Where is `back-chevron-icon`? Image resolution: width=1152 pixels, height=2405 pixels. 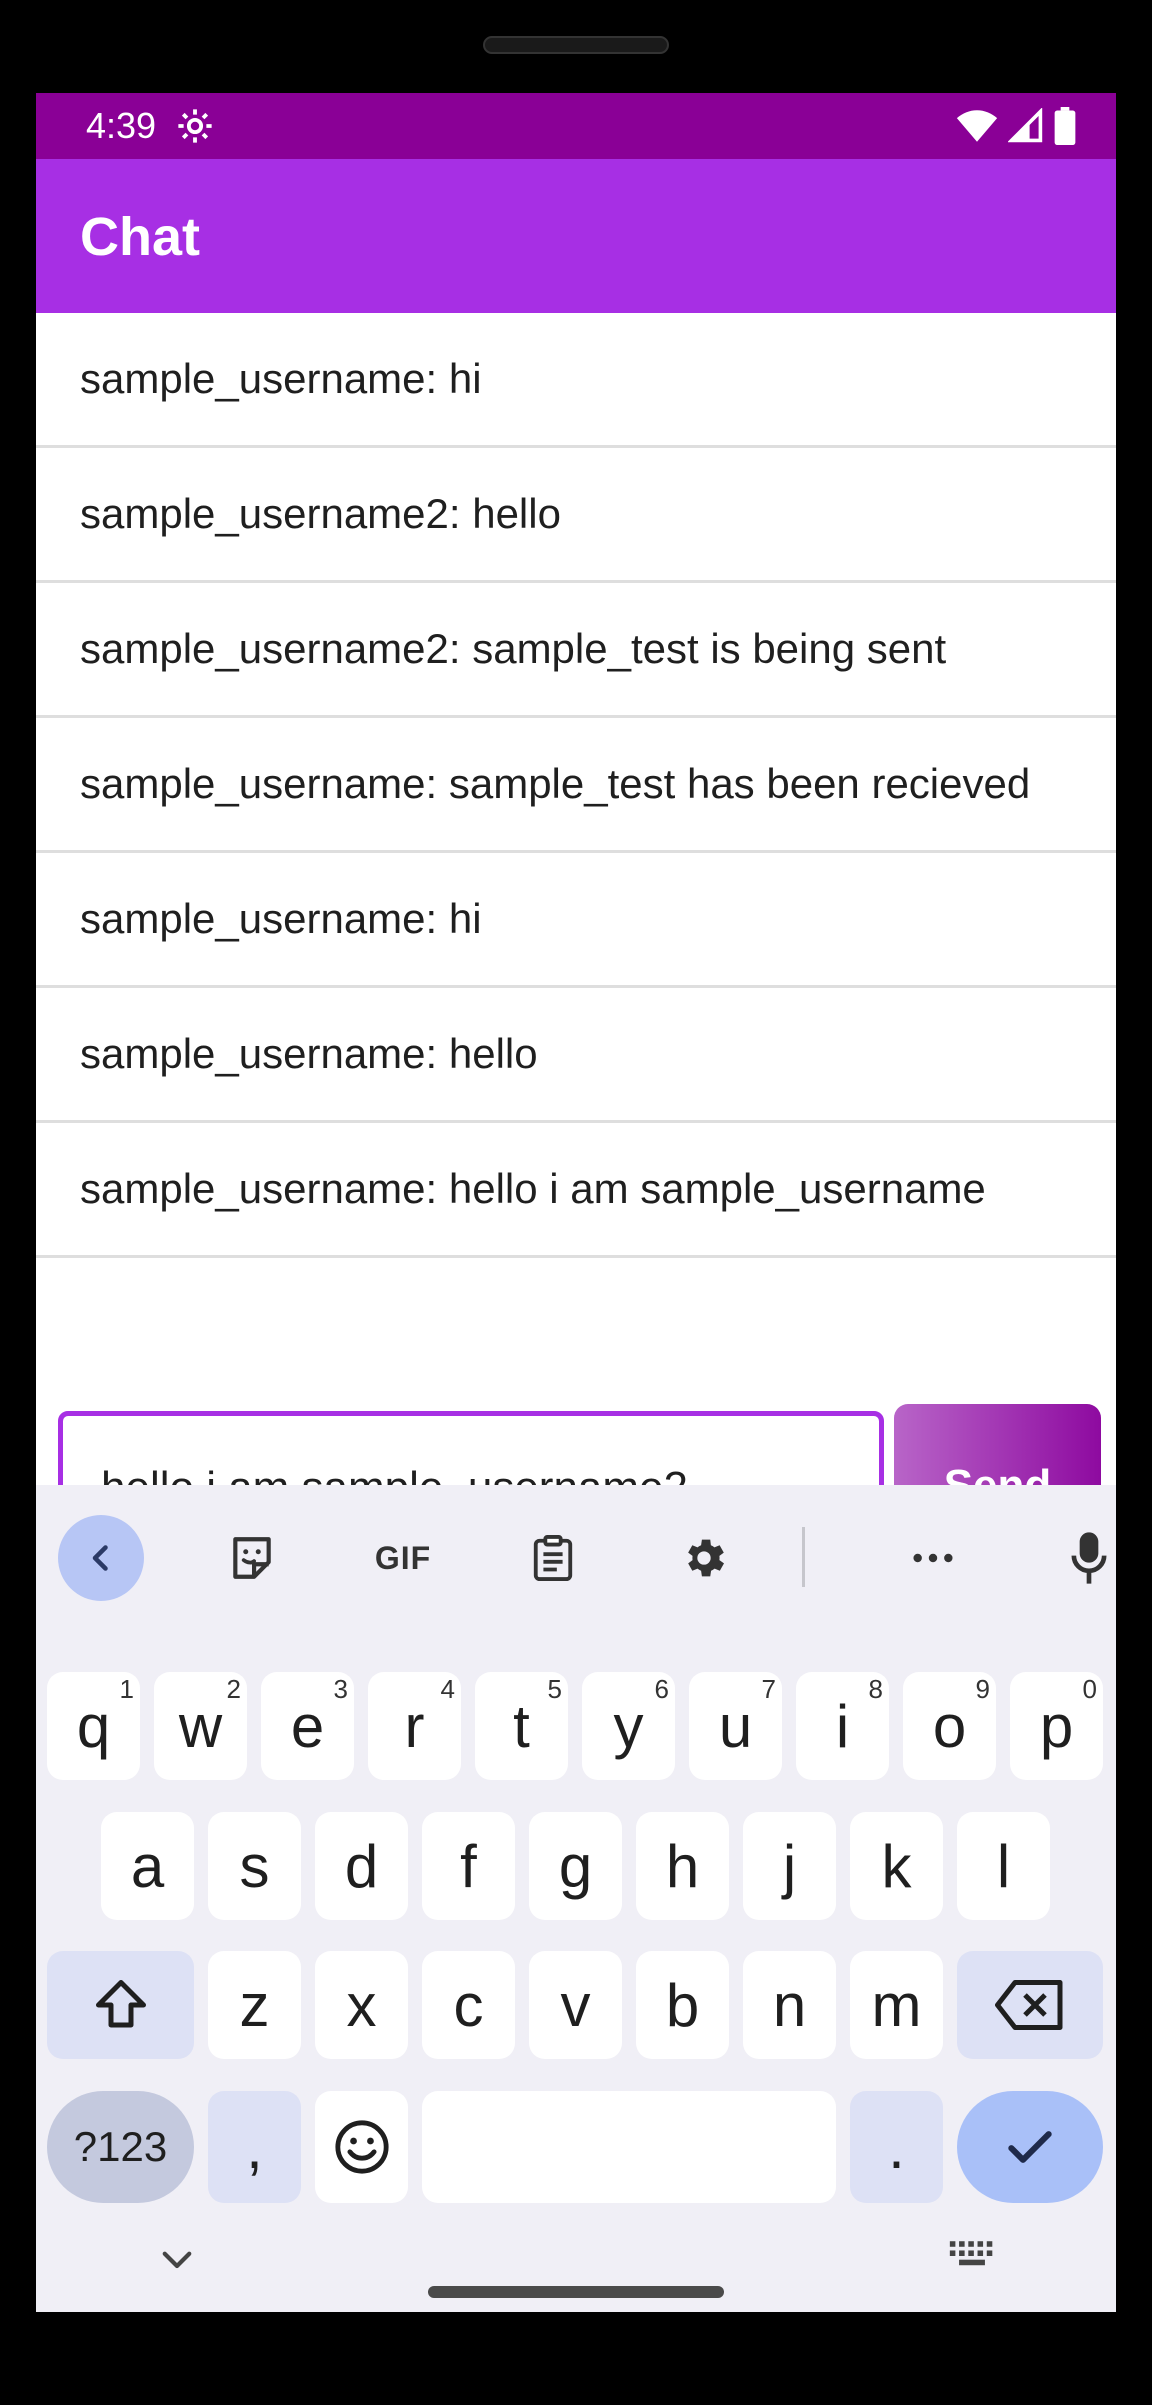
back-chevron-icon is located at coordinates (101, 1558).